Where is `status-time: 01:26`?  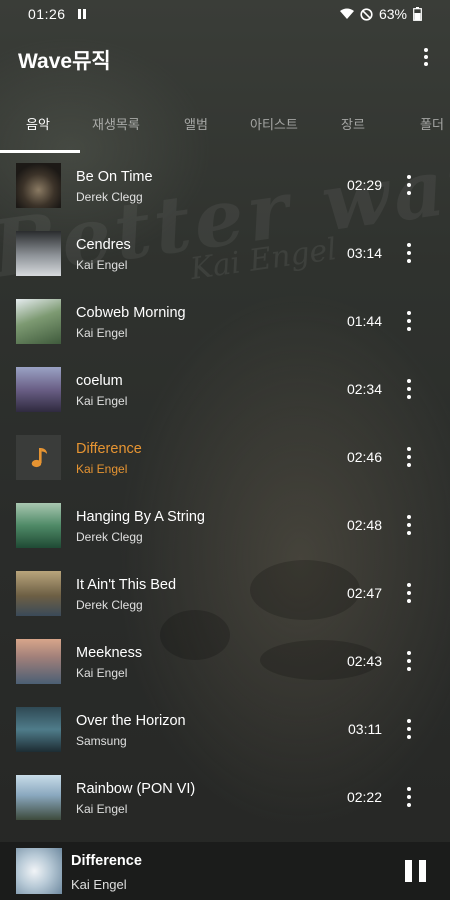
status-time: 01:26 is located at coordinates (47, 14).